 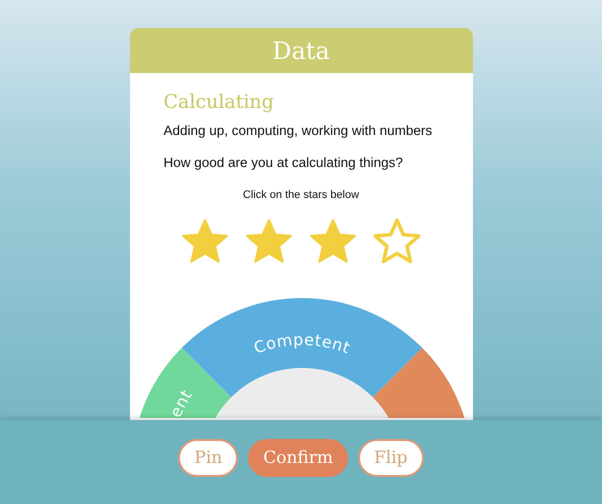 I want to click on question-text: How good are you at calculating things?, so click(x=283, y=162).